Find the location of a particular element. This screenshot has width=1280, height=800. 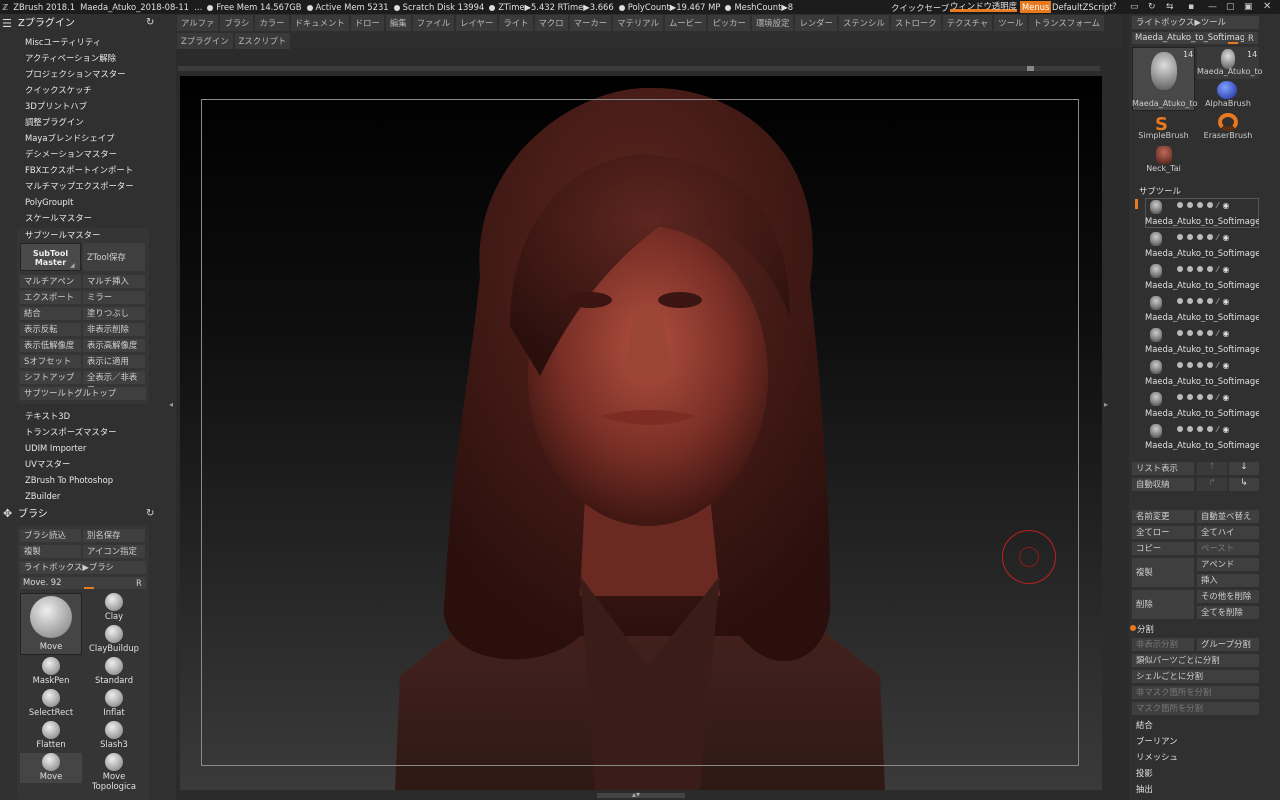

auto-collapse-button: 自動収納 is located at coordinates (1163, 484).